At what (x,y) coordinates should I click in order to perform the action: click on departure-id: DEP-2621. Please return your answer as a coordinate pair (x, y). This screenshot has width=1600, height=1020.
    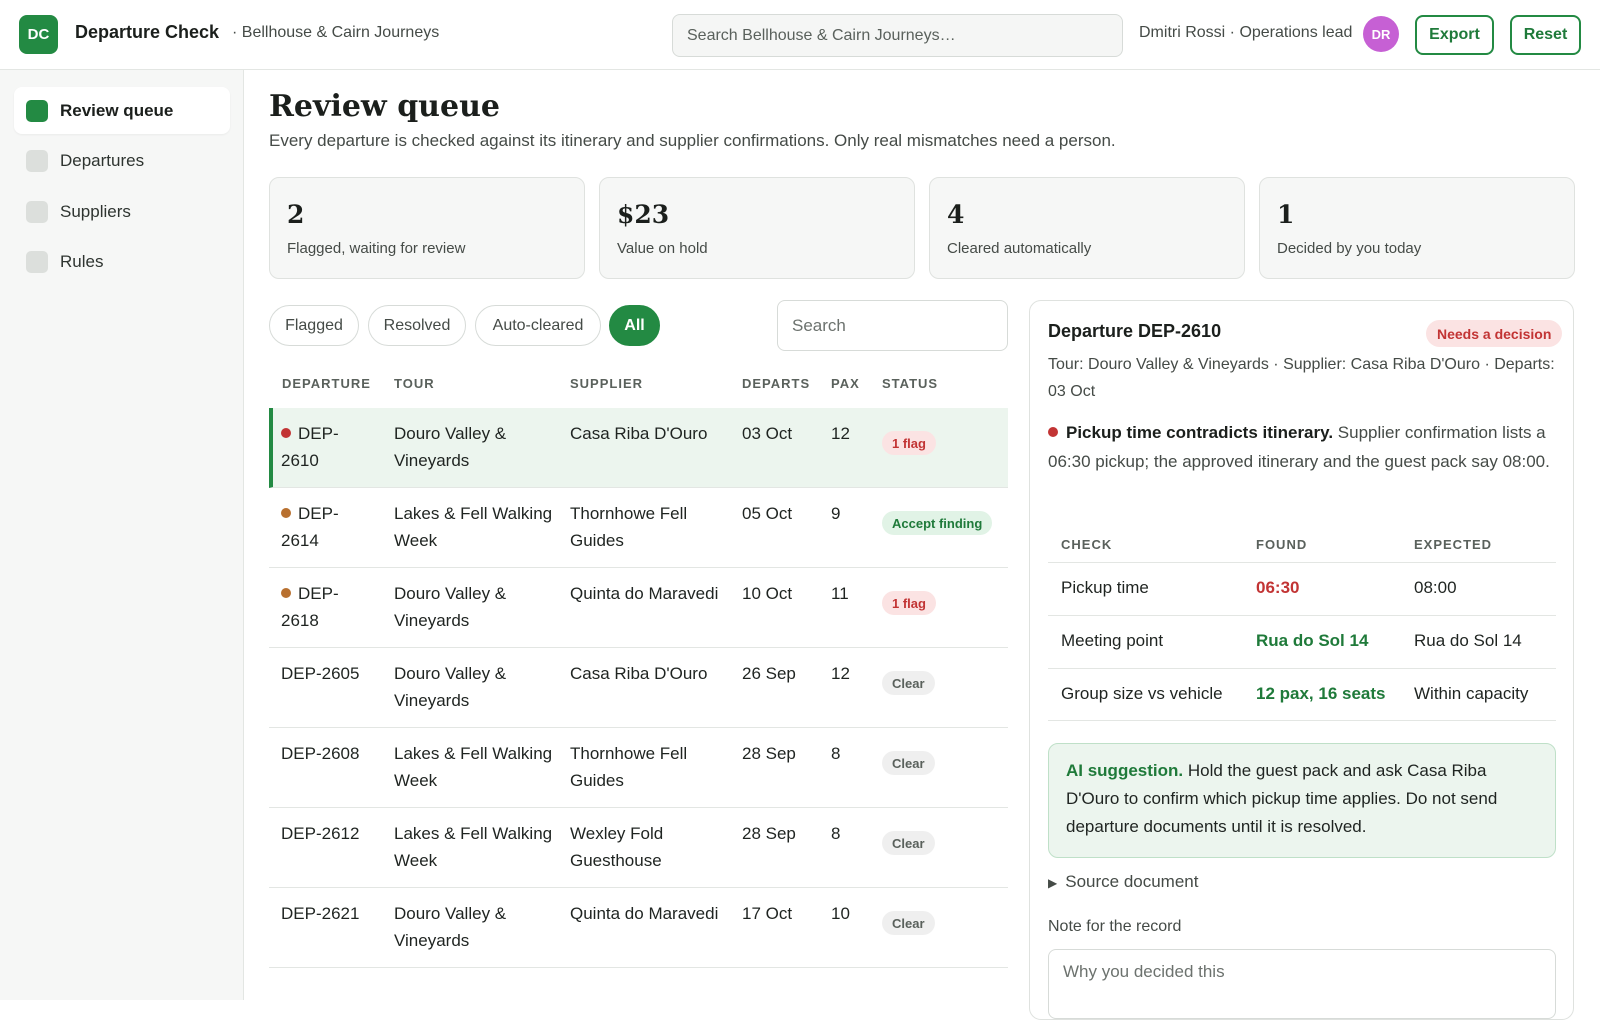
    Looking at the image, I should click on (320, 913).